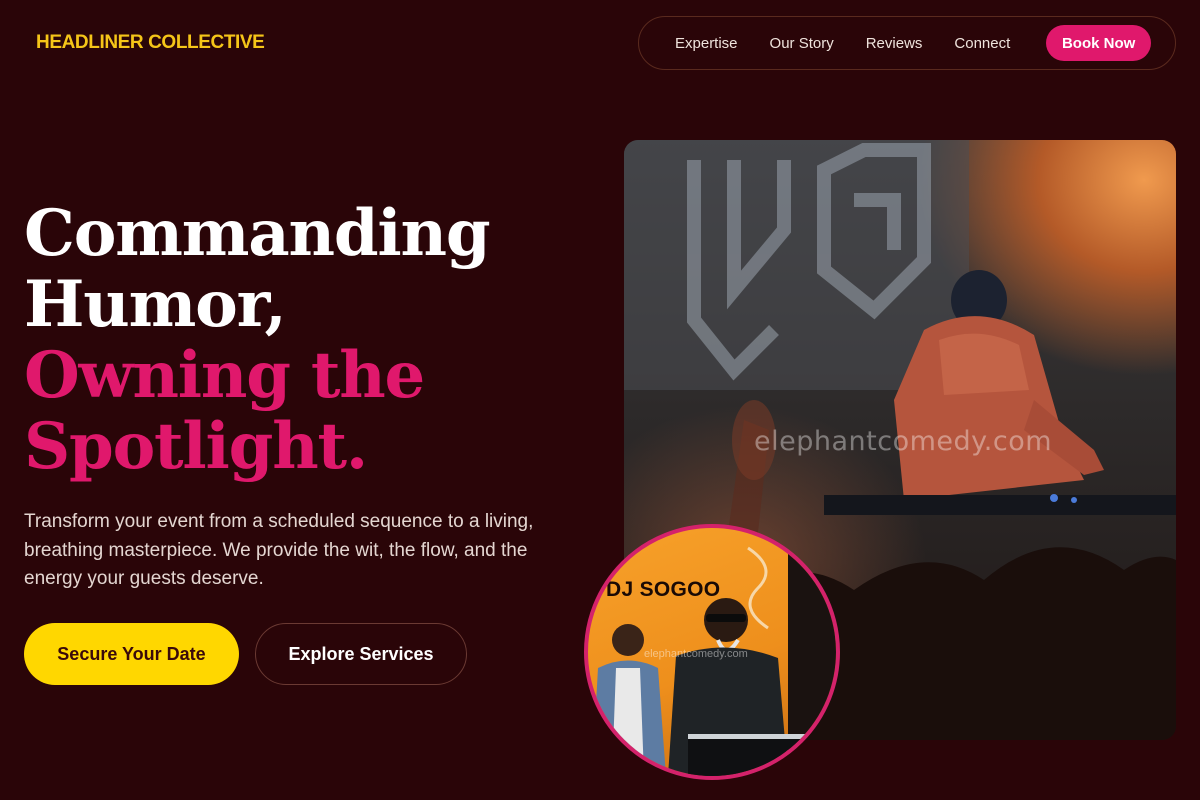  Describe the element at coordinates (894, 43) in the screenshot. I see `nav-item-reviews: Reviews` at that location.